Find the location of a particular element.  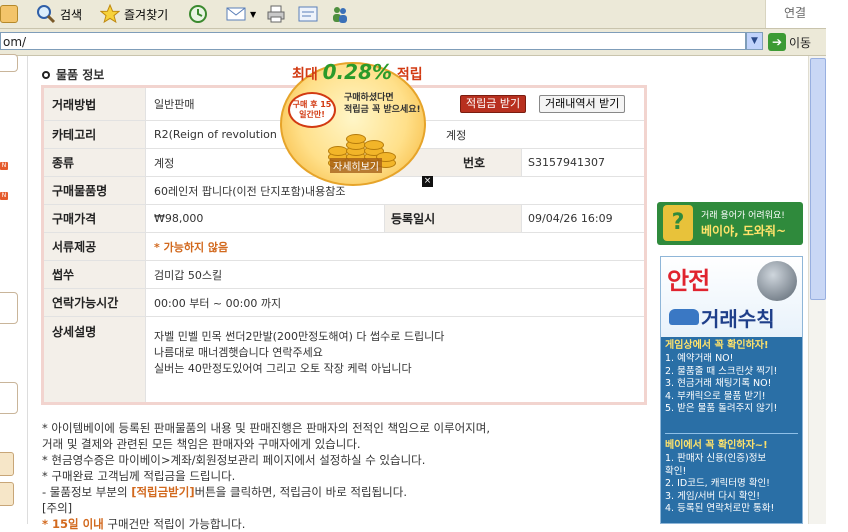

type-value: 계정 is located at coordinates (164, 163).